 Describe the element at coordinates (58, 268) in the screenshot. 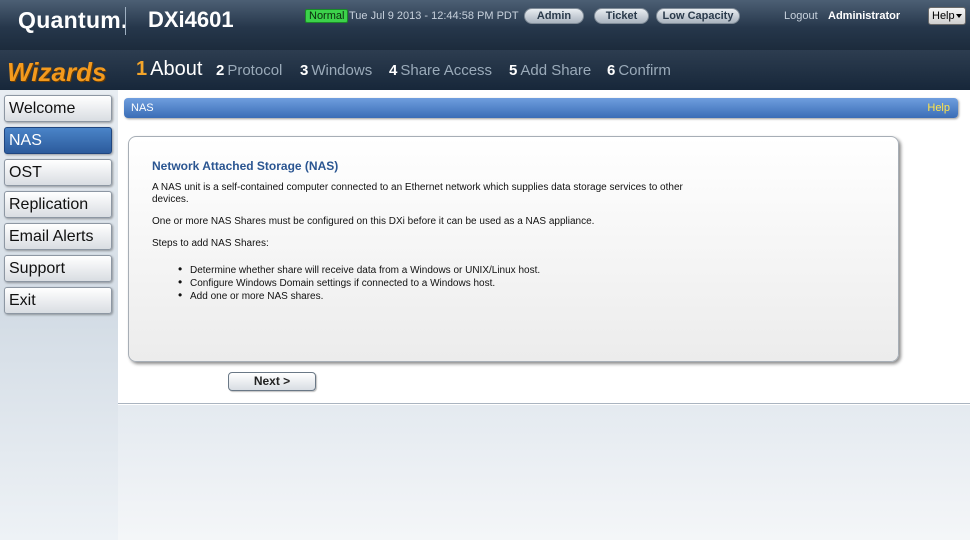

I see `sidebar-item-support: Support` at that location.